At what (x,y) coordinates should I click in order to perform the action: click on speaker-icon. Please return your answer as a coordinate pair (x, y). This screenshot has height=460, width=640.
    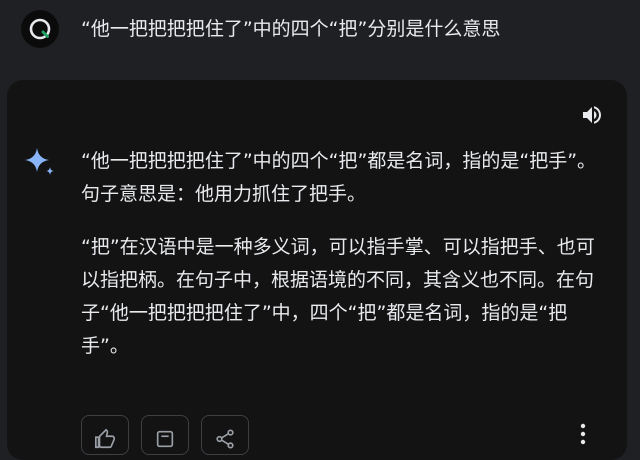
    Looking at the image, I should click on (592, 115).